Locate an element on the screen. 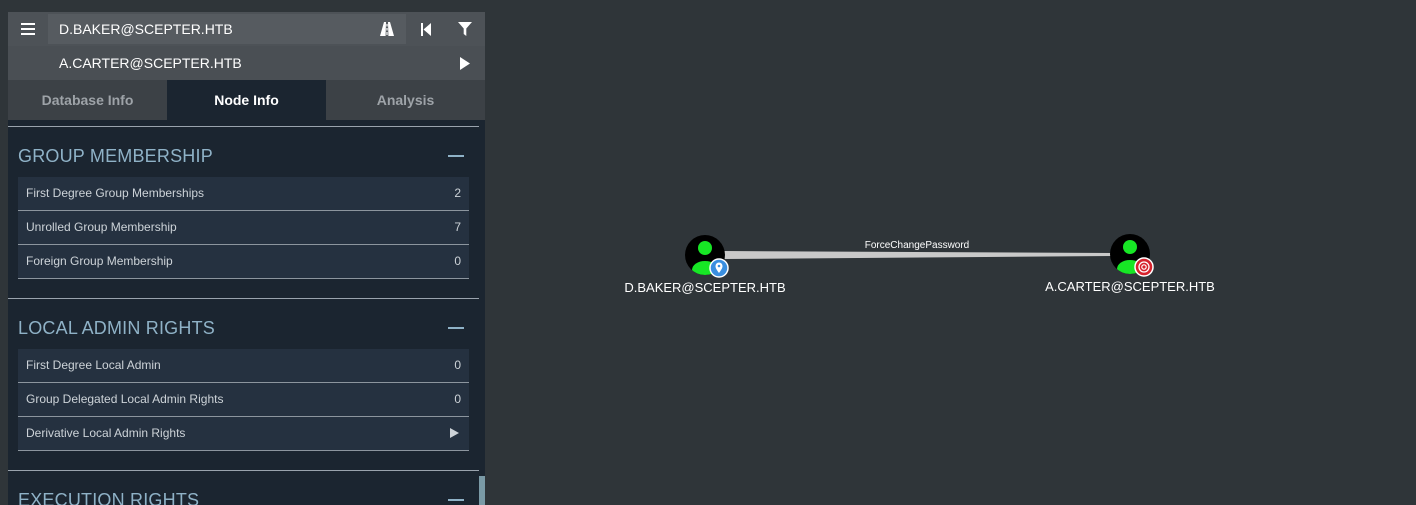 This screenshot has height=505, width=1416. panel-tabs: Database Info Node Info Analysis is located at coordinates (246, 100).